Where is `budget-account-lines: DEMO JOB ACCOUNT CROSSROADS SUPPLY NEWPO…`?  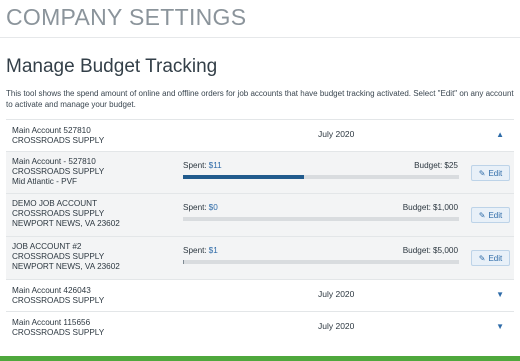
budget-account-lines: DEMO JOB ACCOUNT CROSSROADS SUPPLY NEWPO… is located at coordinates (66, 214).